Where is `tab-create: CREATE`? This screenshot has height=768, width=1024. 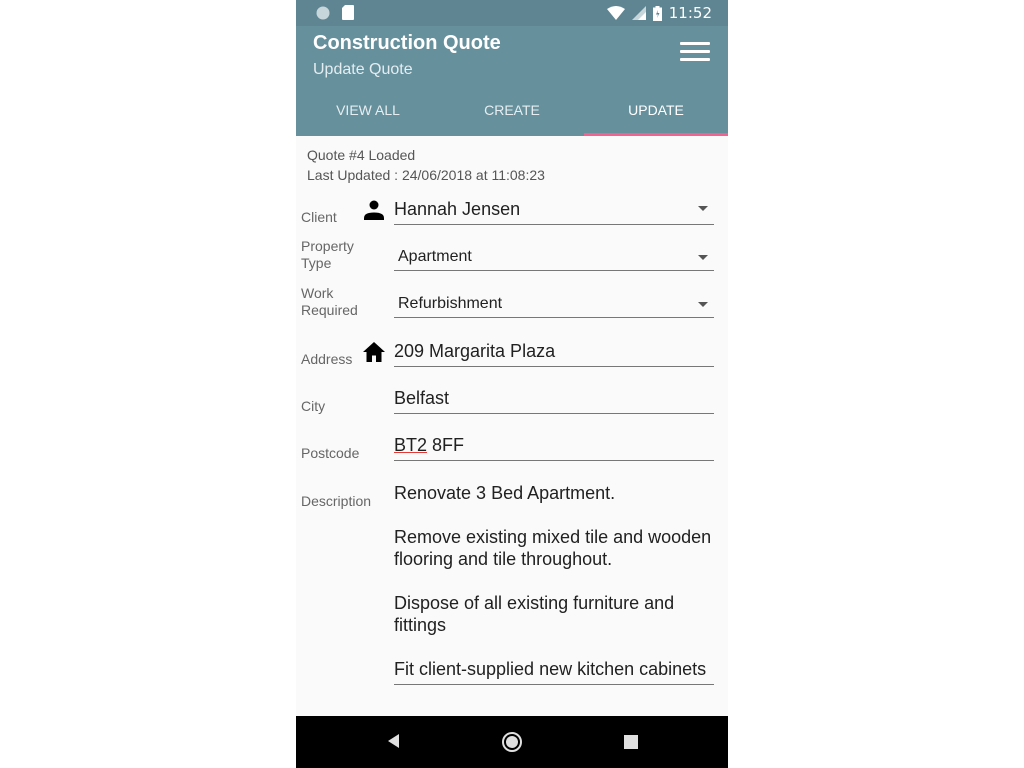 tab-create: CREATE is located at coordinates (512, 113).